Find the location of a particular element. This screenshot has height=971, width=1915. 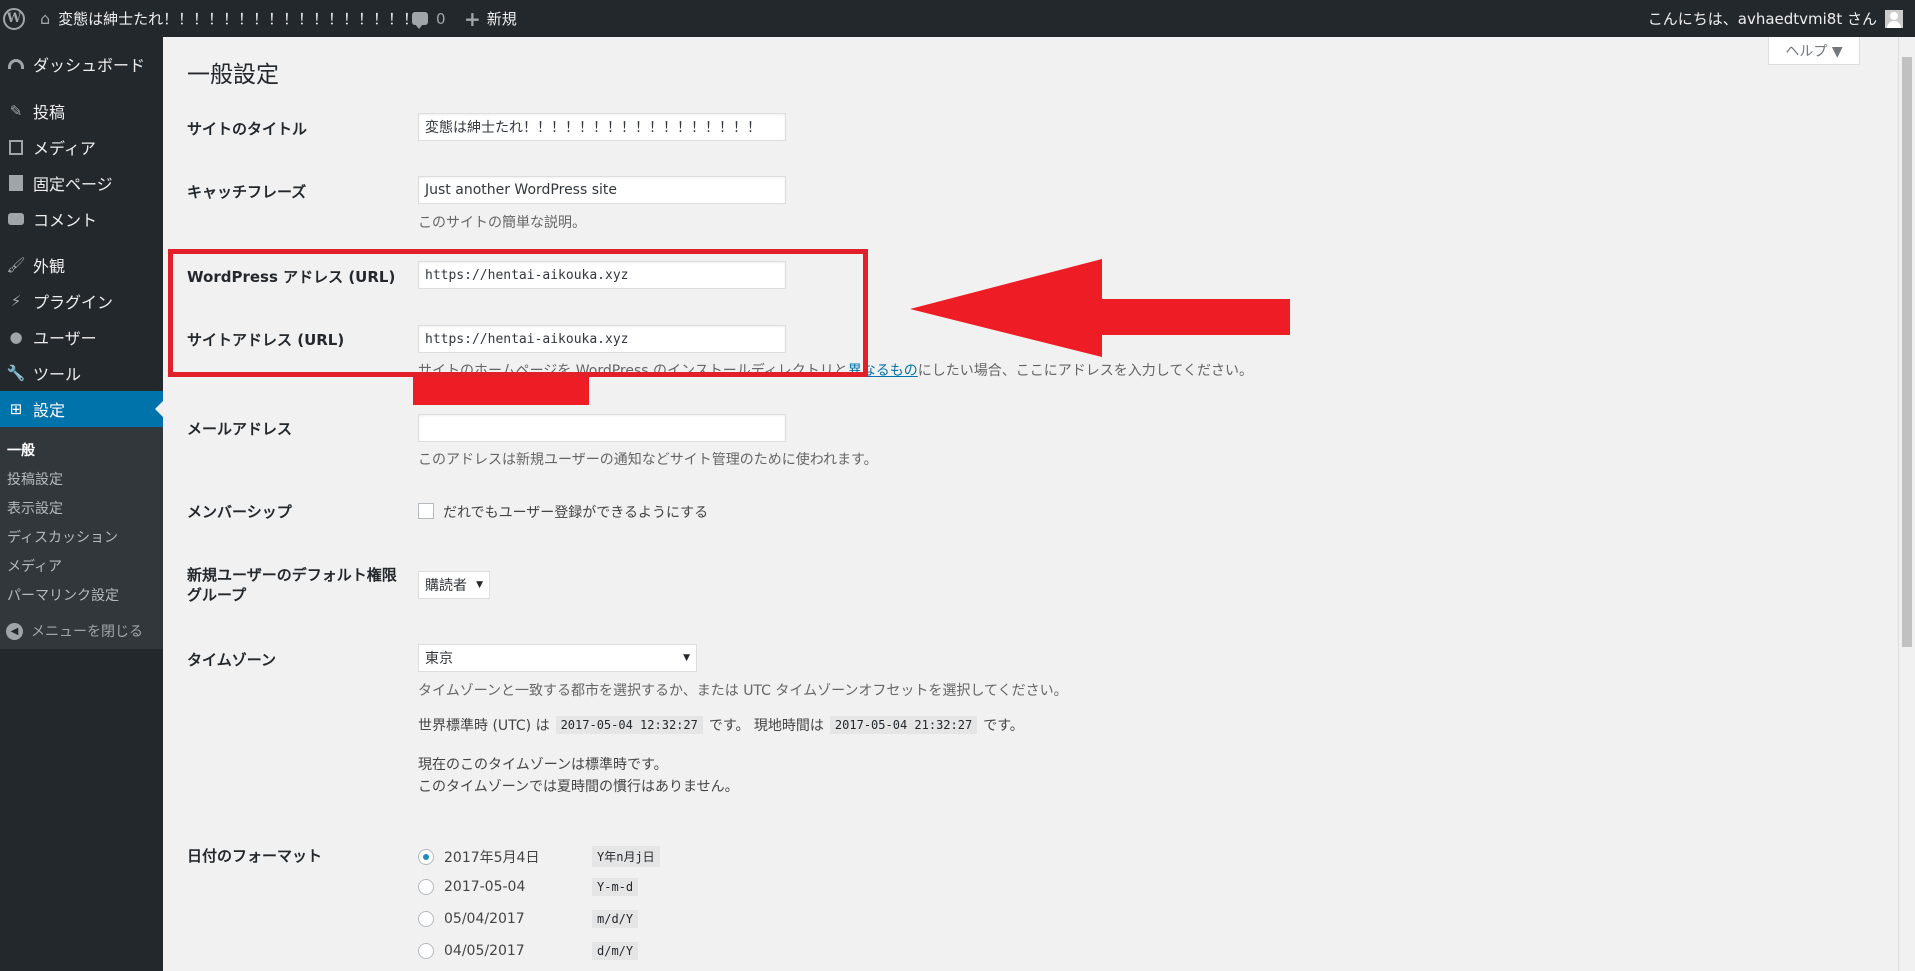

menu-dashboard: ダッシュボード is located at coordinates (81, 64).